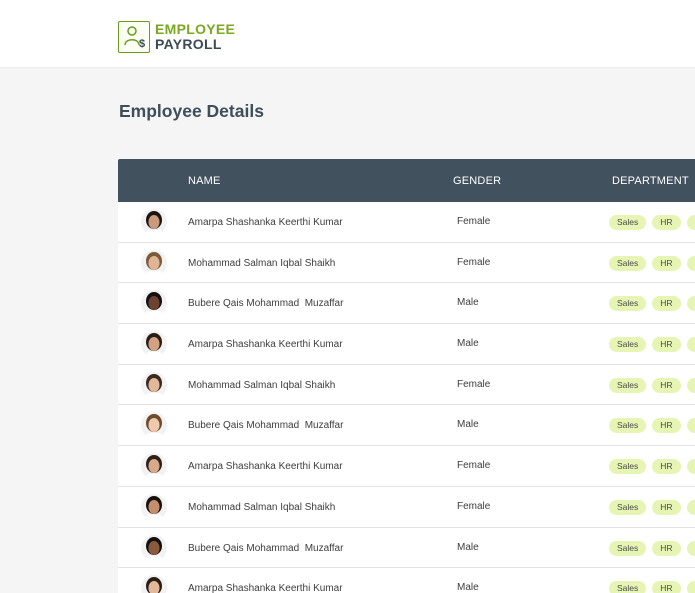  What do you see at coordinates (195, 29) in the screenshot?
I see `logo-text-line1: EMPLOYEE` at bounding box center [195, 29].